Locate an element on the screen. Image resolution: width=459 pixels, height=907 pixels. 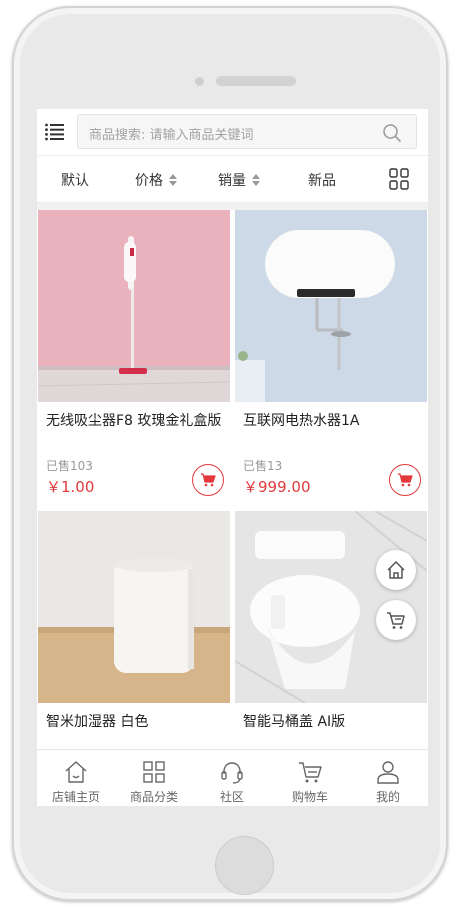
product-card: 互联网电热水器1A 已售13 ￥999.00 is located at coordinates (331, 360).